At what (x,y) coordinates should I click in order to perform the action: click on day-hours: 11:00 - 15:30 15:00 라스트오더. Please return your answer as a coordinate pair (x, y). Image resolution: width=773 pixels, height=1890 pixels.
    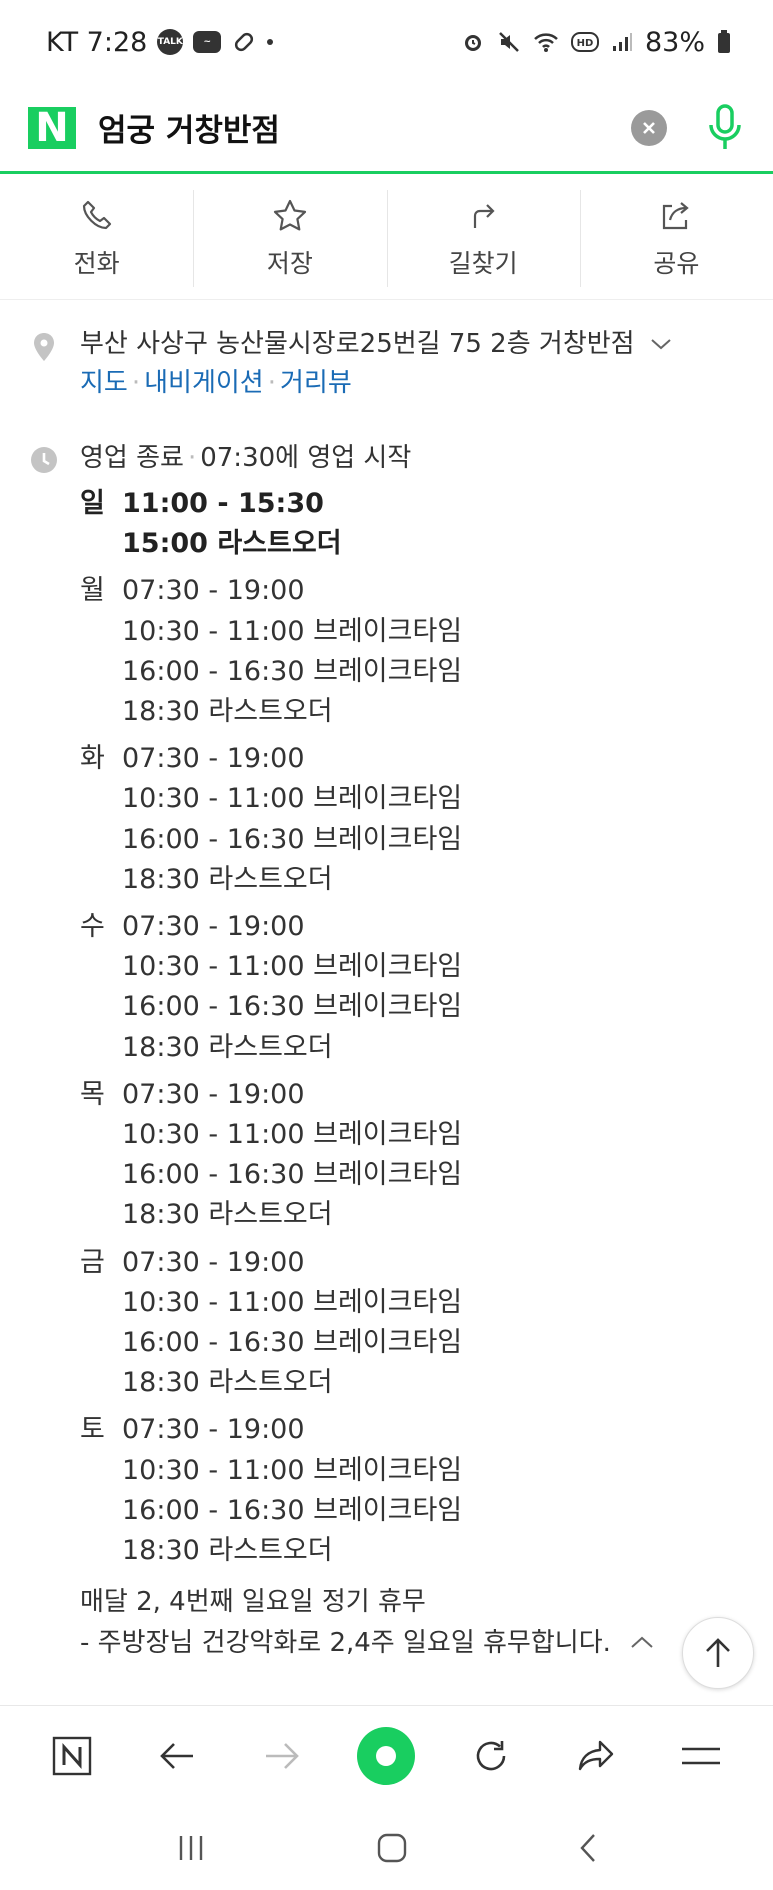
    Looking at the image, I should click on (232, 524).